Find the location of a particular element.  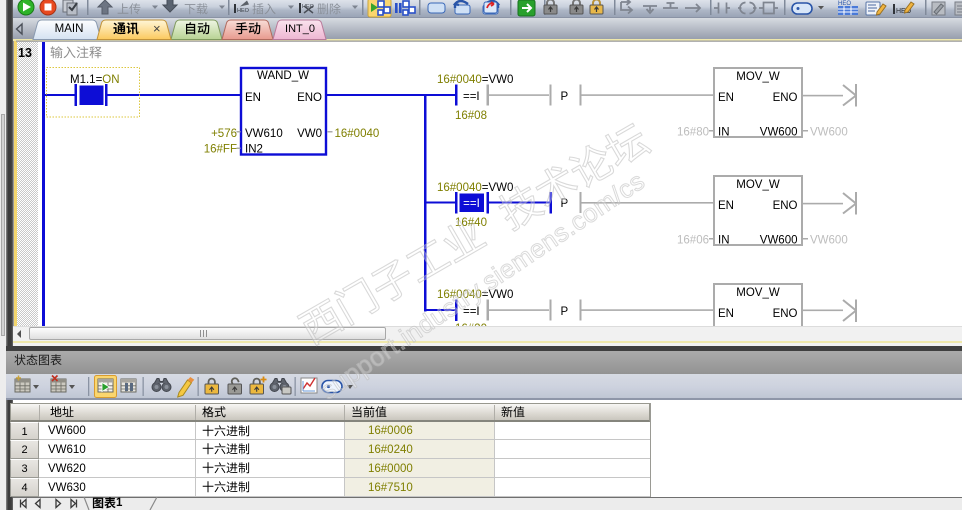

svg-text: 16#0040 is located at coordinates (357, 134).